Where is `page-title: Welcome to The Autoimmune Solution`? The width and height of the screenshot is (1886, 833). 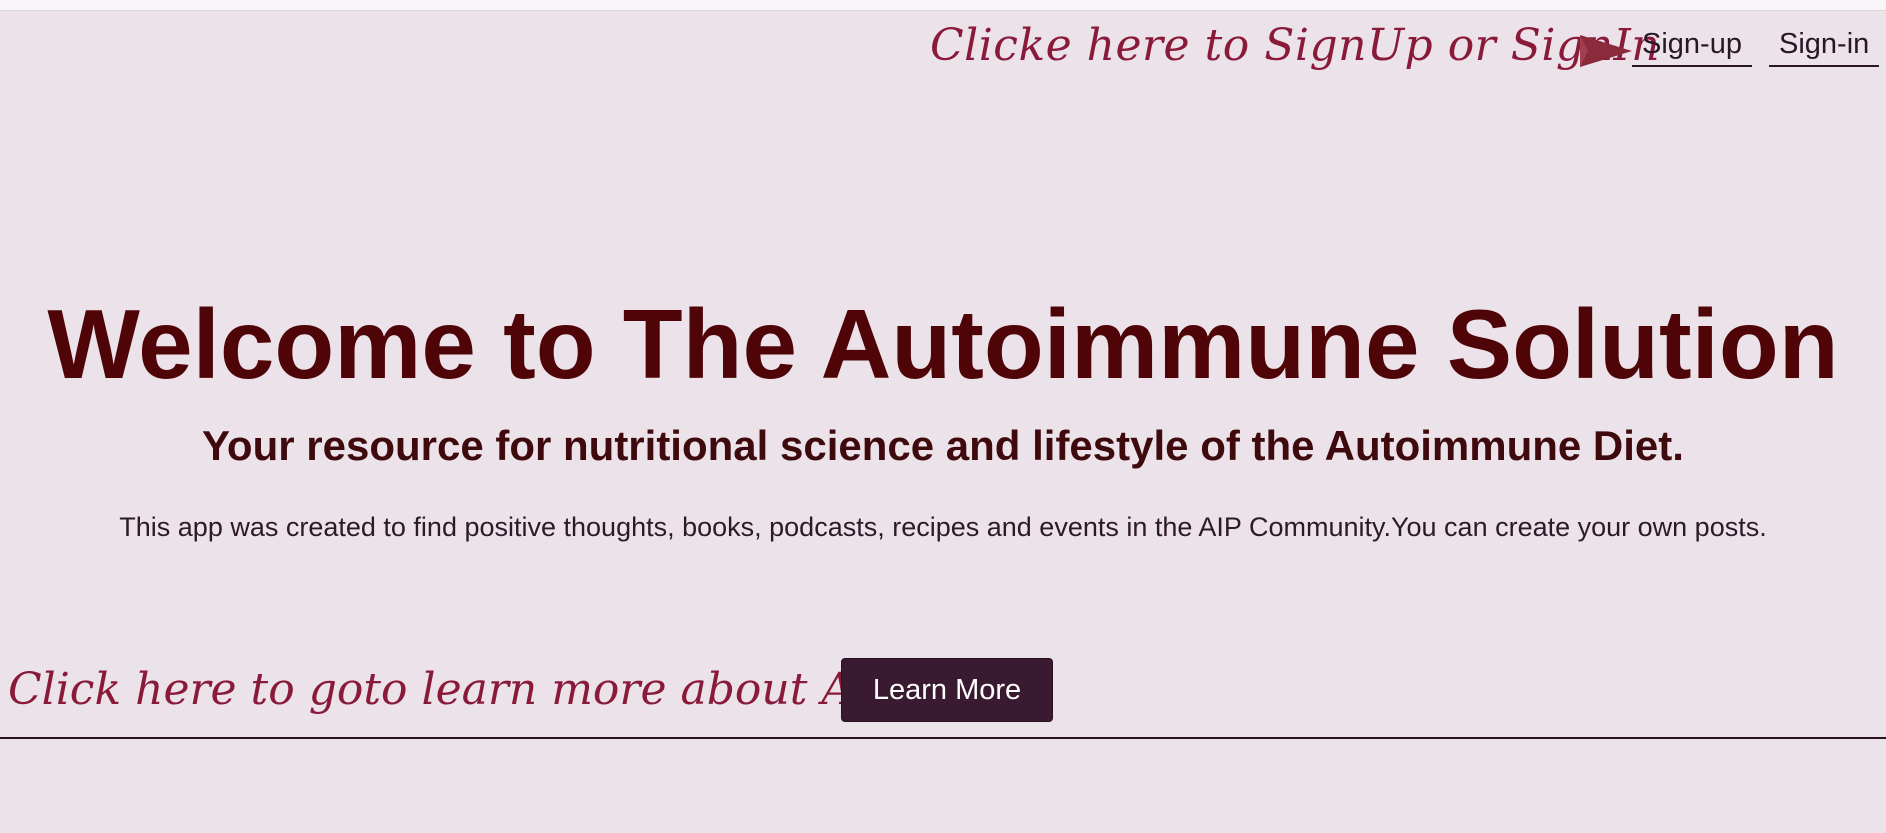 page-title: Welcome to The Autoimmune Solution is located at coordinates (943, 344).